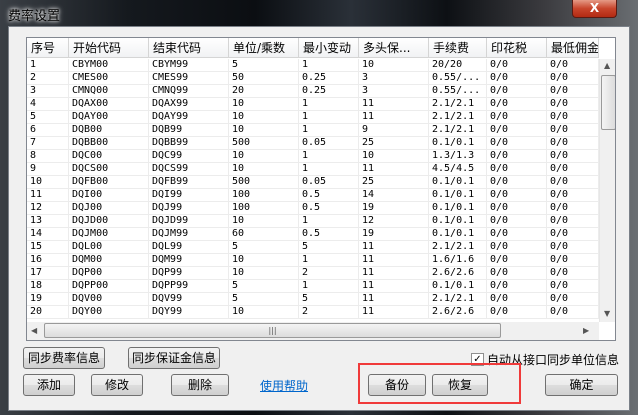 The width and height of the screenshot is (638, 415). I want to click on table-cell: 7, so click(48, 143).